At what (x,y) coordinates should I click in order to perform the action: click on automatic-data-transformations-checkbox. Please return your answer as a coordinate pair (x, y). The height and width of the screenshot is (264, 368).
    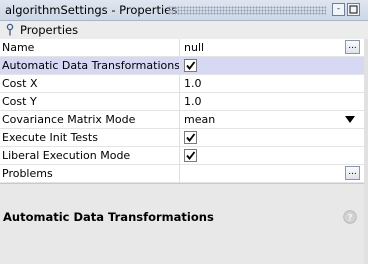
    Looking at the image, I should click on (190, 65).